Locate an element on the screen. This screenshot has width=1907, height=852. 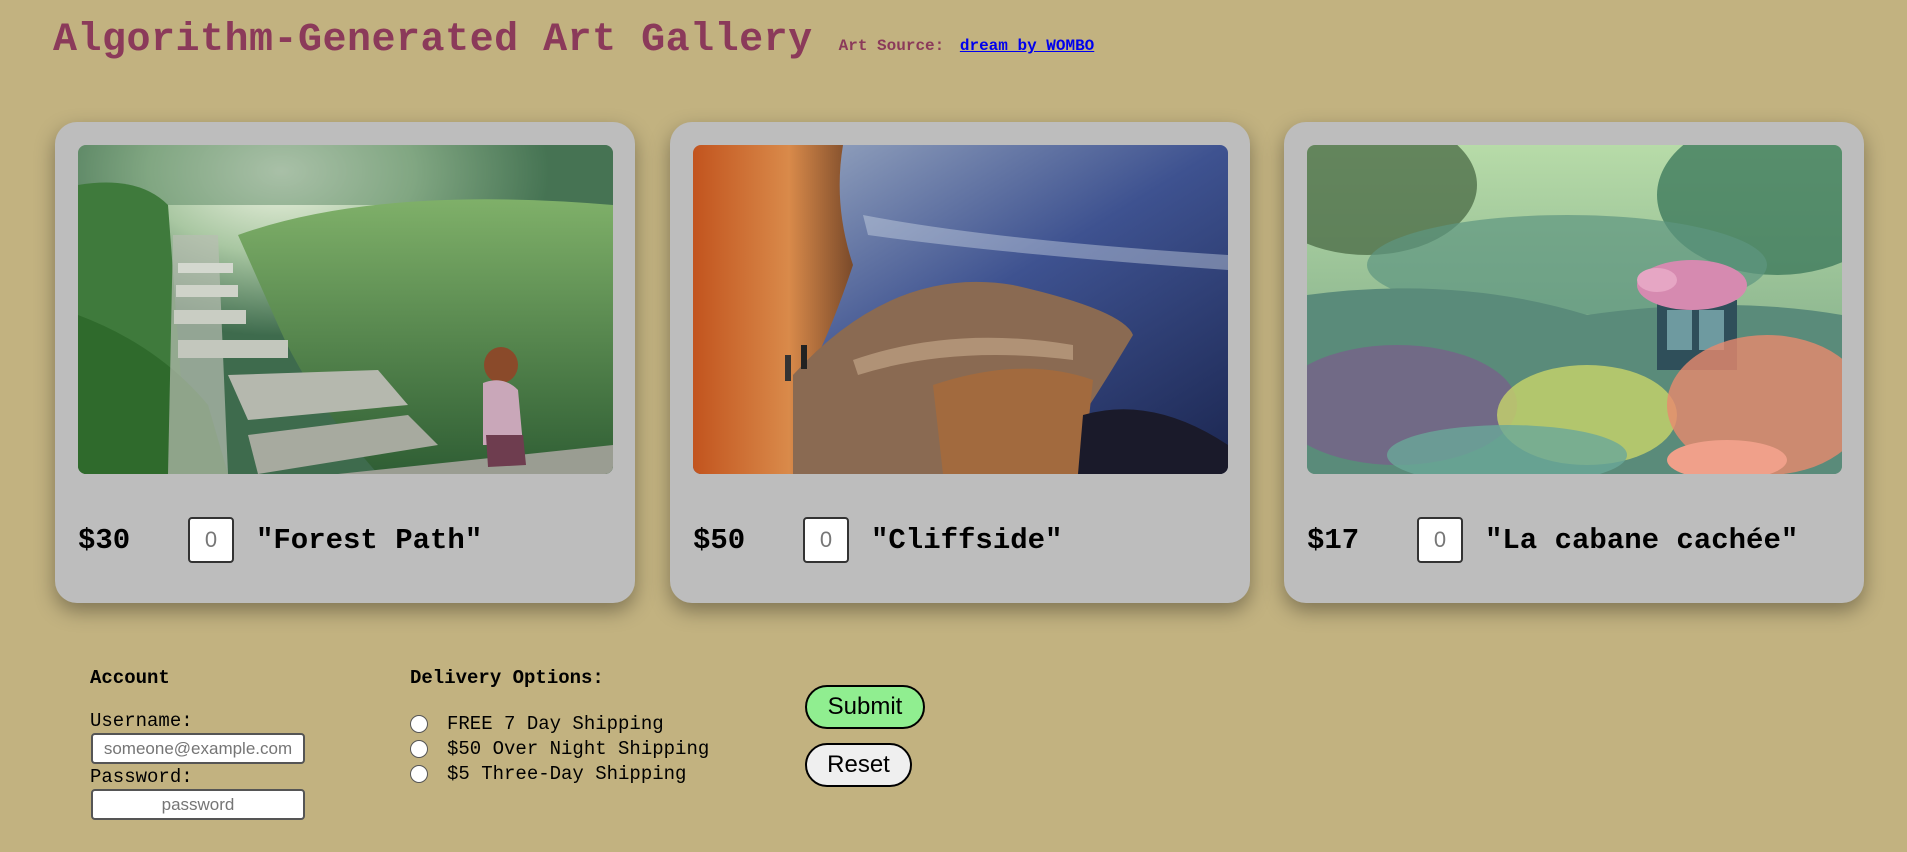
account-heading: Account is located at coordinates (130, 678).